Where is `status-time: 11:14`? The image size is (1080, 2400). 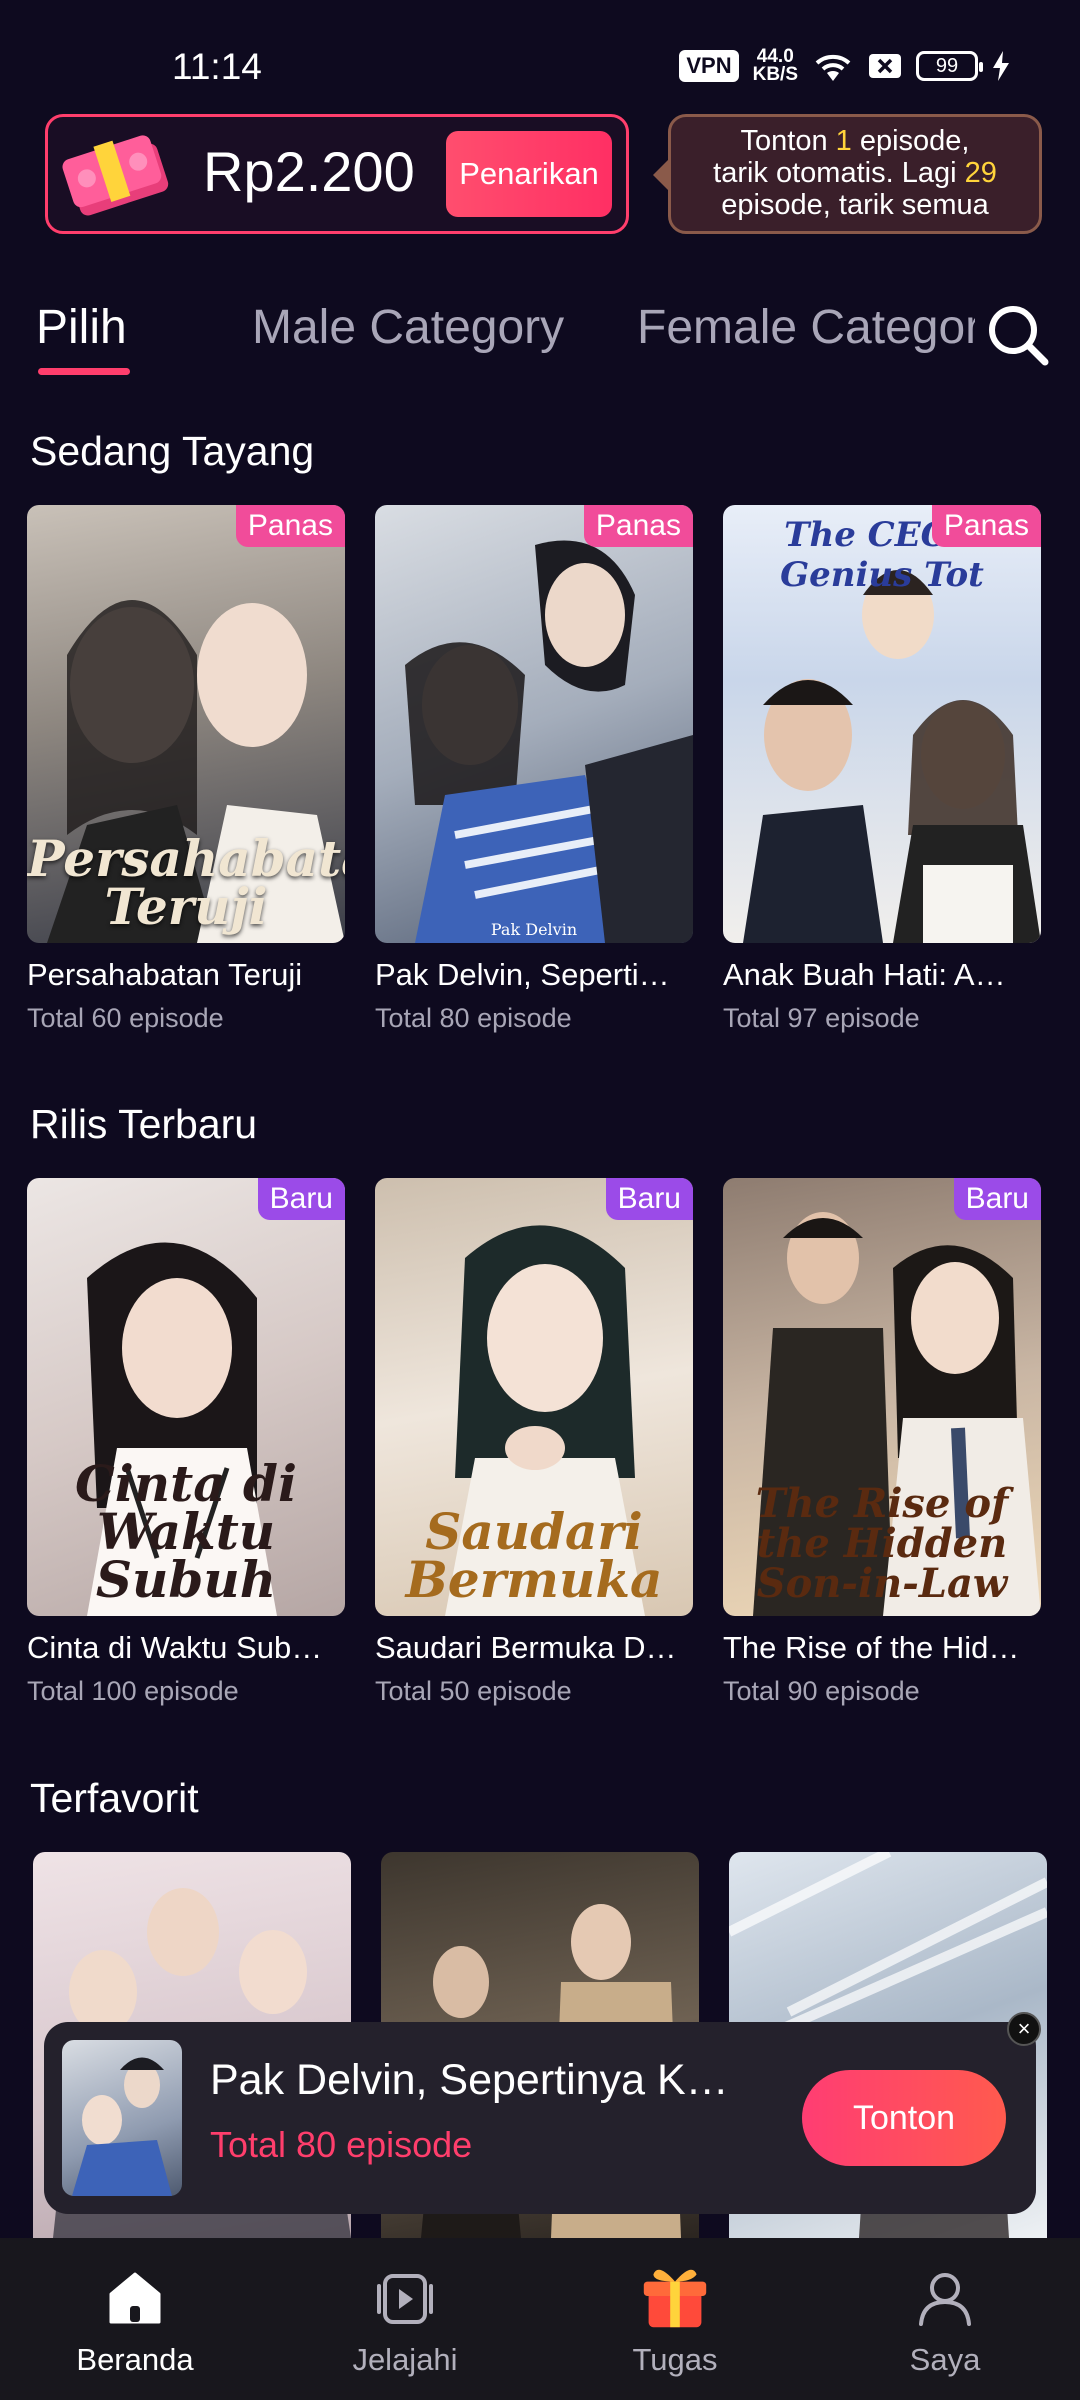 status-time: 11:14 is located at coordinates (217, 66).